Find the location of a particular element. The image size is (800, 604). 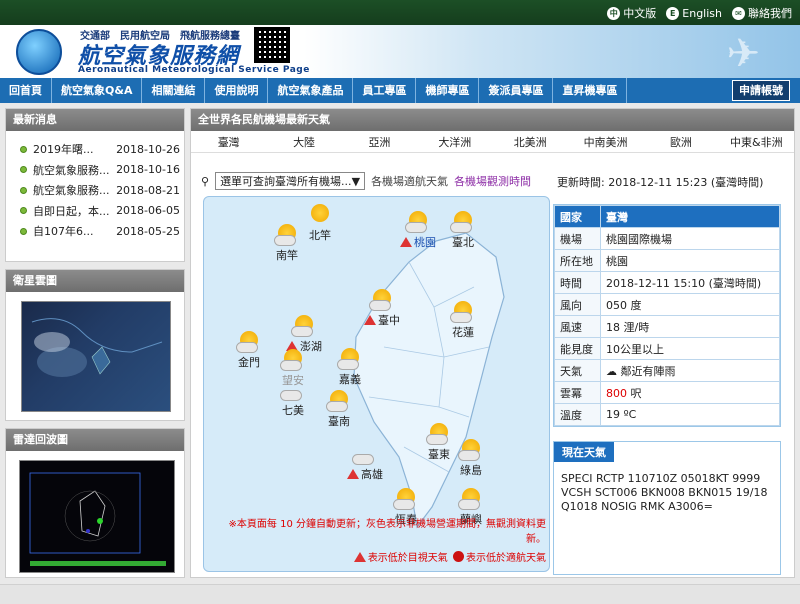

news-title: 最新消息 is located at coordinates (95, 120).